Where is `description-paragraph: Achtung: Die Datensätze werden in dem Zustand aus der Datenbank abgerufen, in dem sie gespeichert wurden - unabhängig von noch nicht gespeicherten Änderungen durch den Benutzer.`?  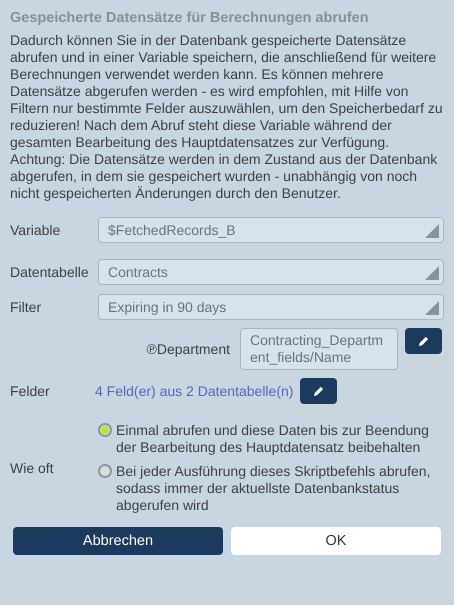
description-paragraph: Achtung: Die Datensätze werden in dem Zustand aus der Datenbank abgerufen, in dem sie gespeichert wurden - unabhängig von noch nicht gespeicherten Änderungen durch den Benutzer. is located at coordinates (224, 176).